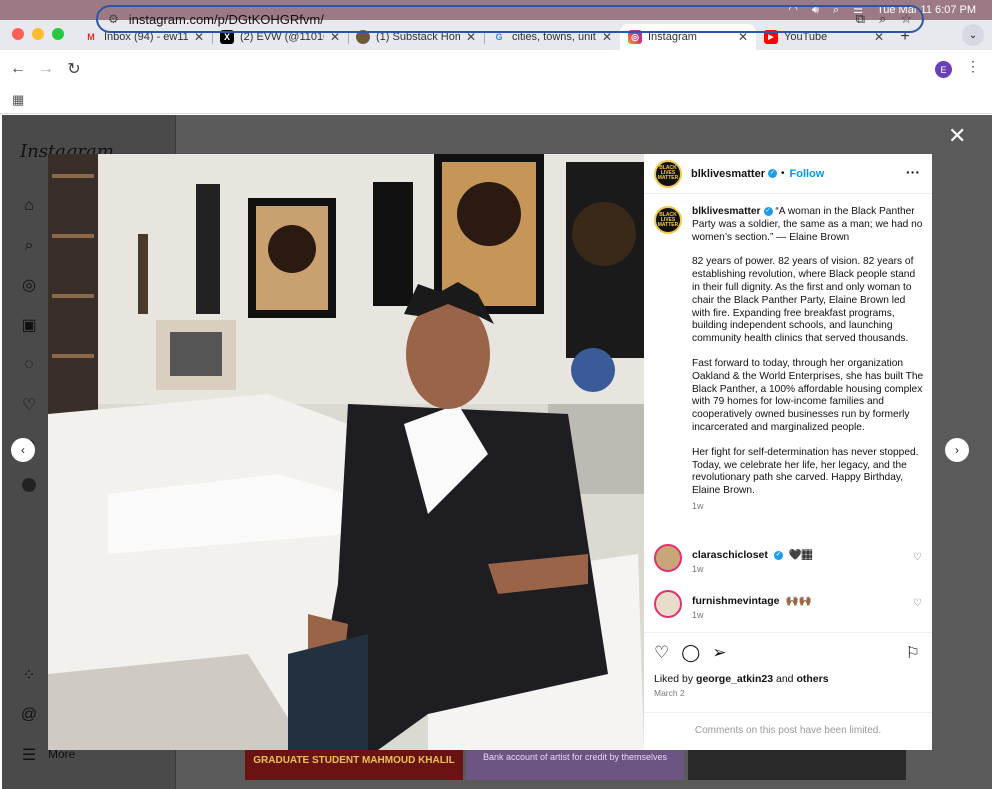 The image size is (992, 789). Describe the element at coordinates (29, 285) in the screenshot. I see `explore-icon: ◎` at that location.